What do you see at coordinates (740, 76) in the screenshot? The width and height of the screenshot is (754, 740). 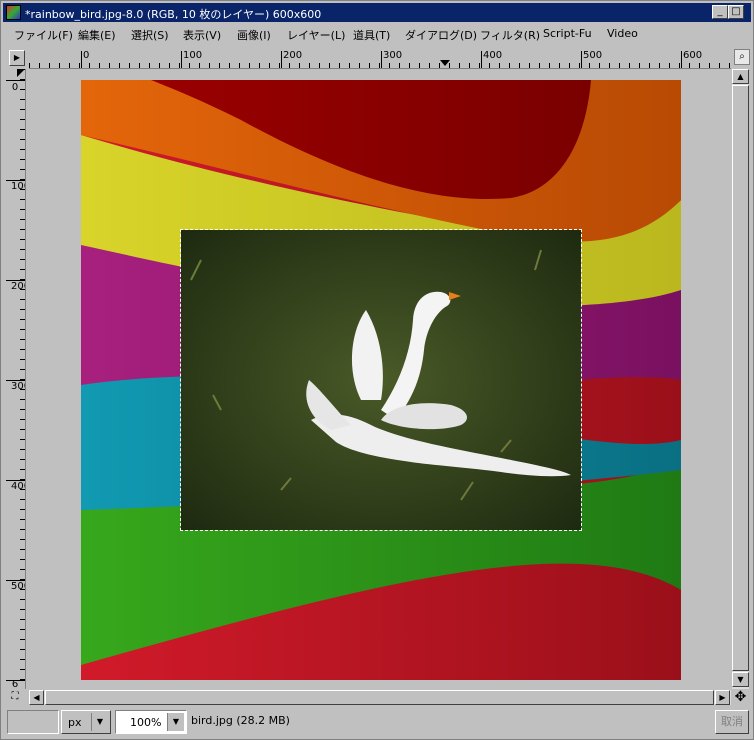 I see `scroll-up-button: ▲` at bounding box center [740, 76].